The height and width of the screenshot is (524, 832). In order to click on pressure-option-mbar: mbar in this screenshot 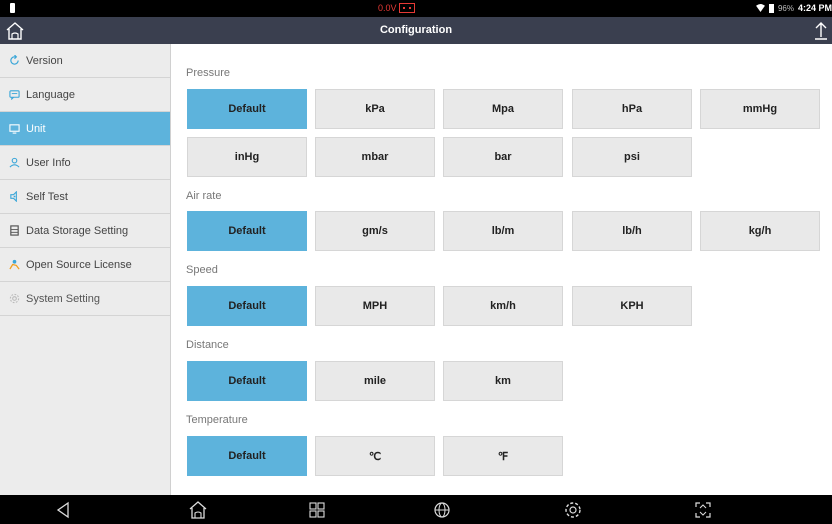, I will do `click(375, 157)`.